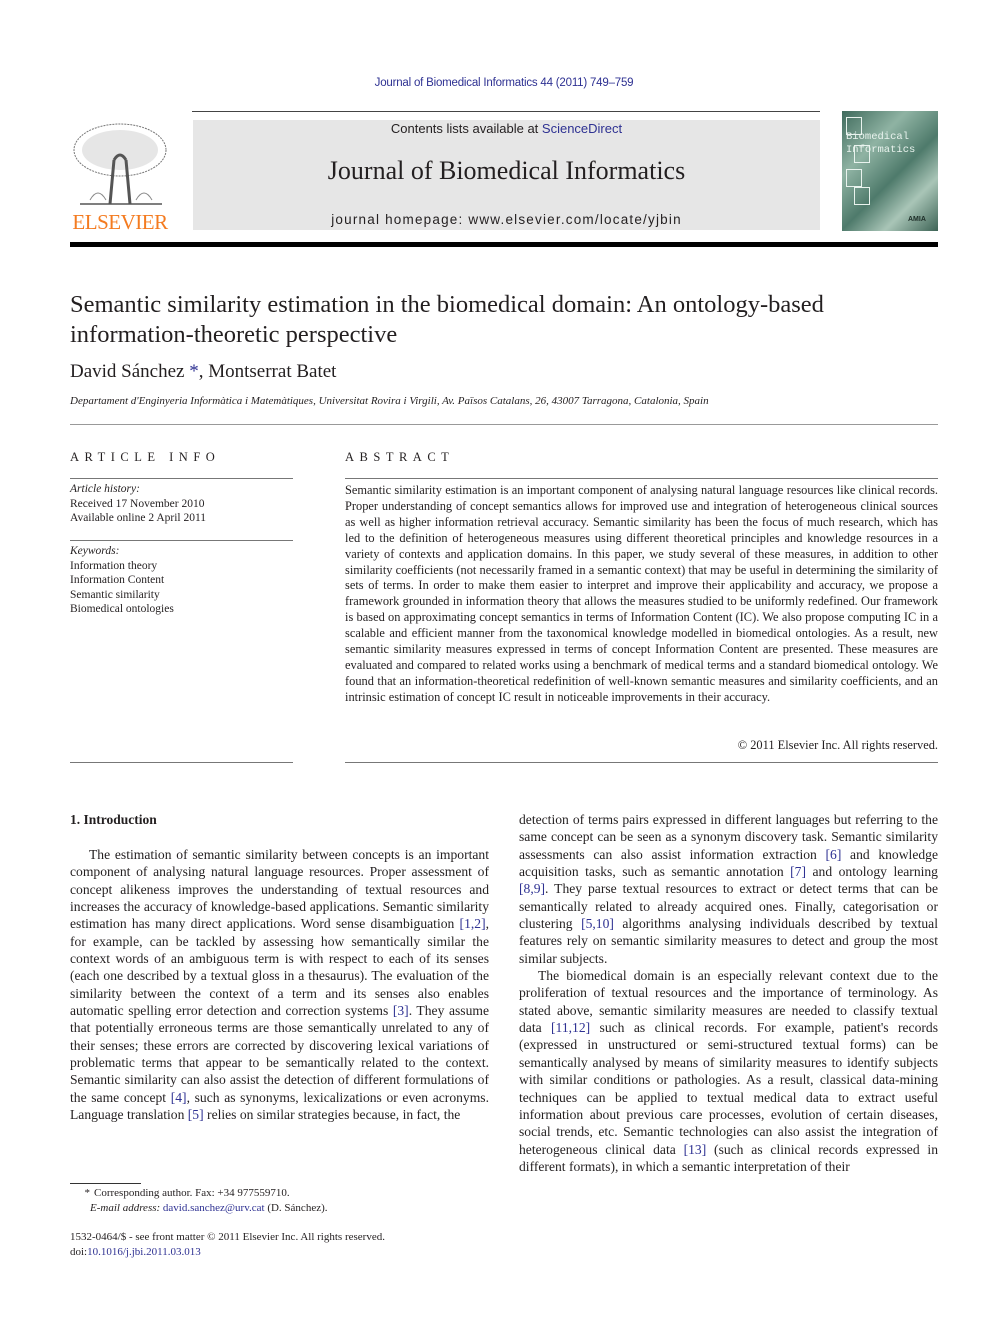  What do you see at coordinates (117, 580) in the screenshot?
I see `keyword: Information Content` at bounding box center [117, 580].